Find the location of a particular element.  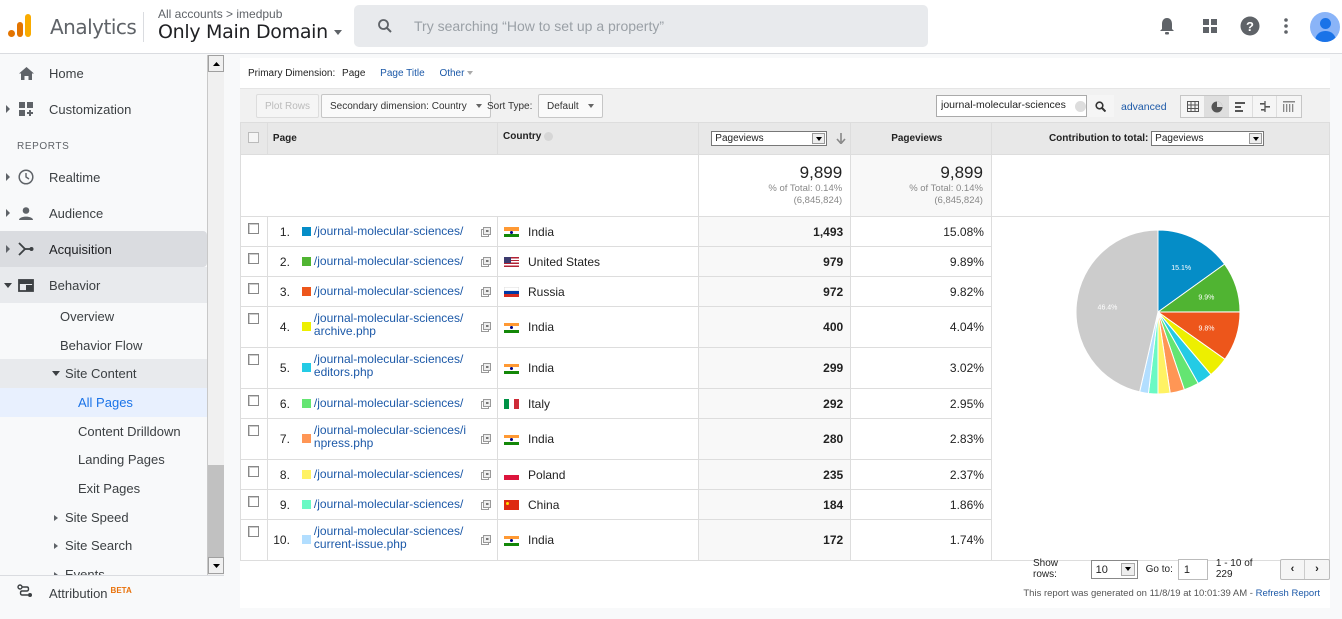

apps-grid-icon is located at coordinates (1210, 26).